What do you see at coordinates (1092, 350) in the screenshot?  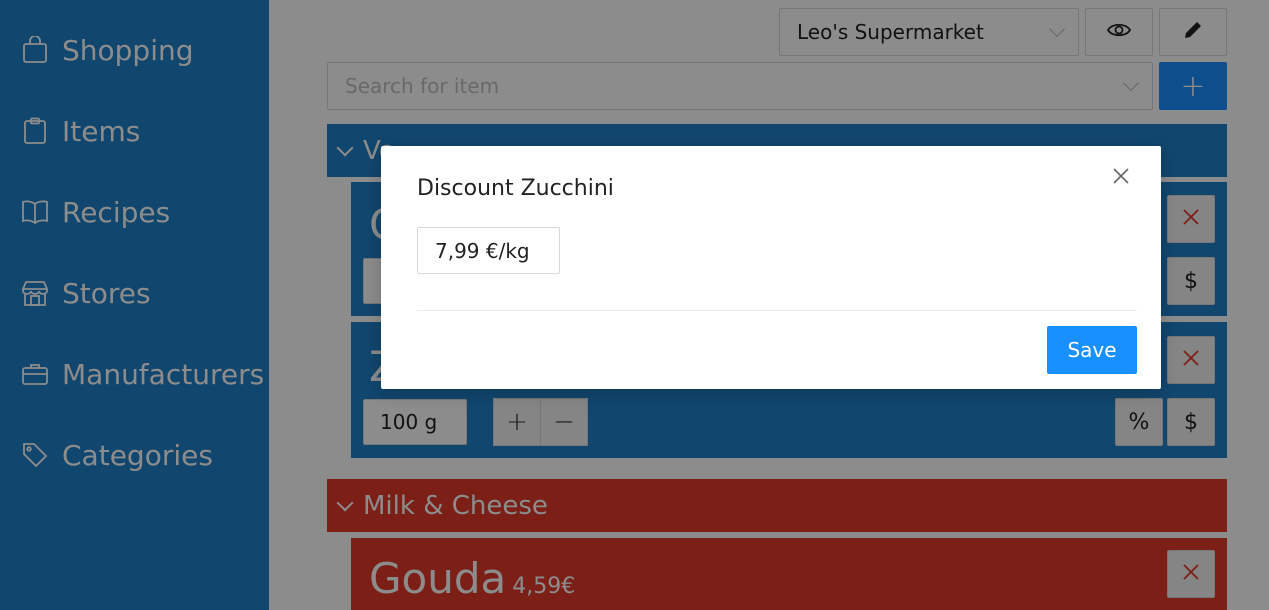 I see `save-button: Save` at bounding box center [1092, 350].